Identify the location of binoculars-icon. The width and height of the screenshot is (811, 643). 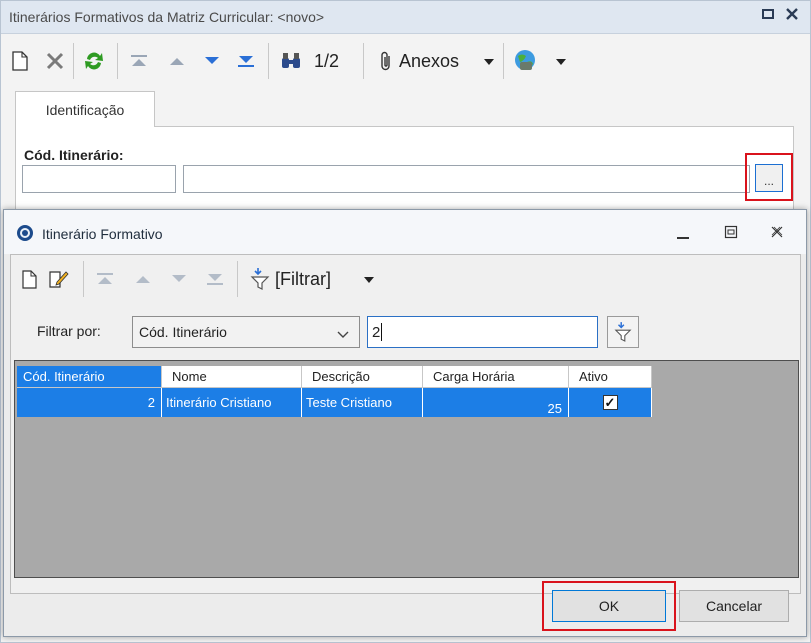
(291, 61).